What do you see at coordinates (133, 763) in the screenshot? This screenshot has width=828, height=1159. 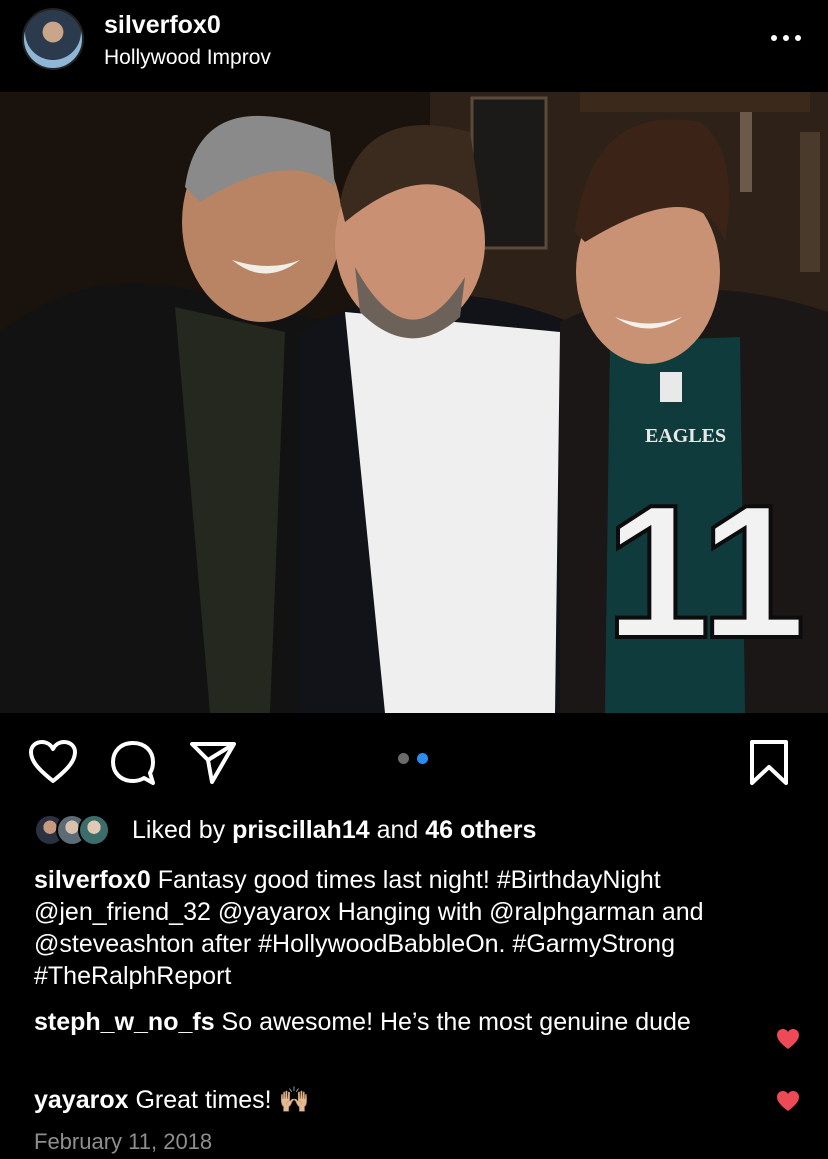 I see `comment-bubble-icon` at bounding box center [133, 763].